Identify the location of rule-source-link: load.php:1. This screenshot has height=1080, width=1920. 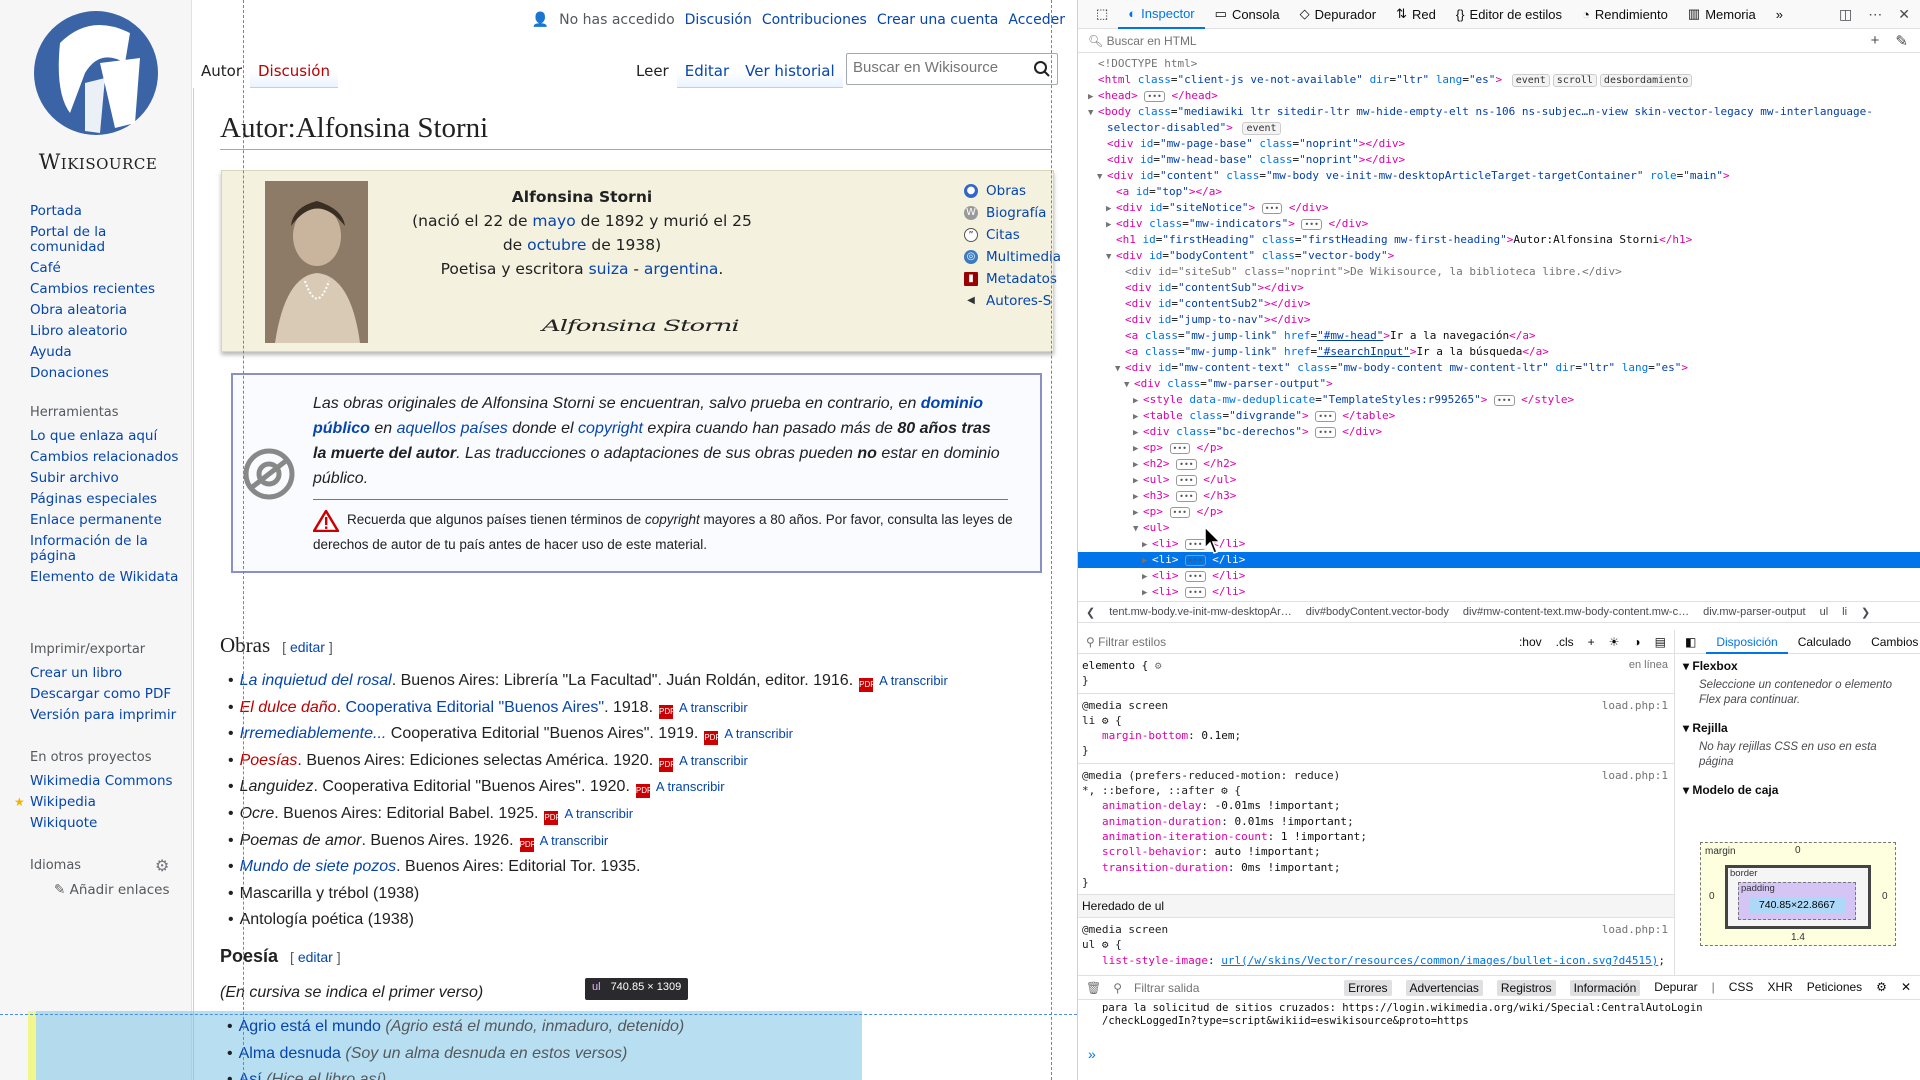
(1635, 775).